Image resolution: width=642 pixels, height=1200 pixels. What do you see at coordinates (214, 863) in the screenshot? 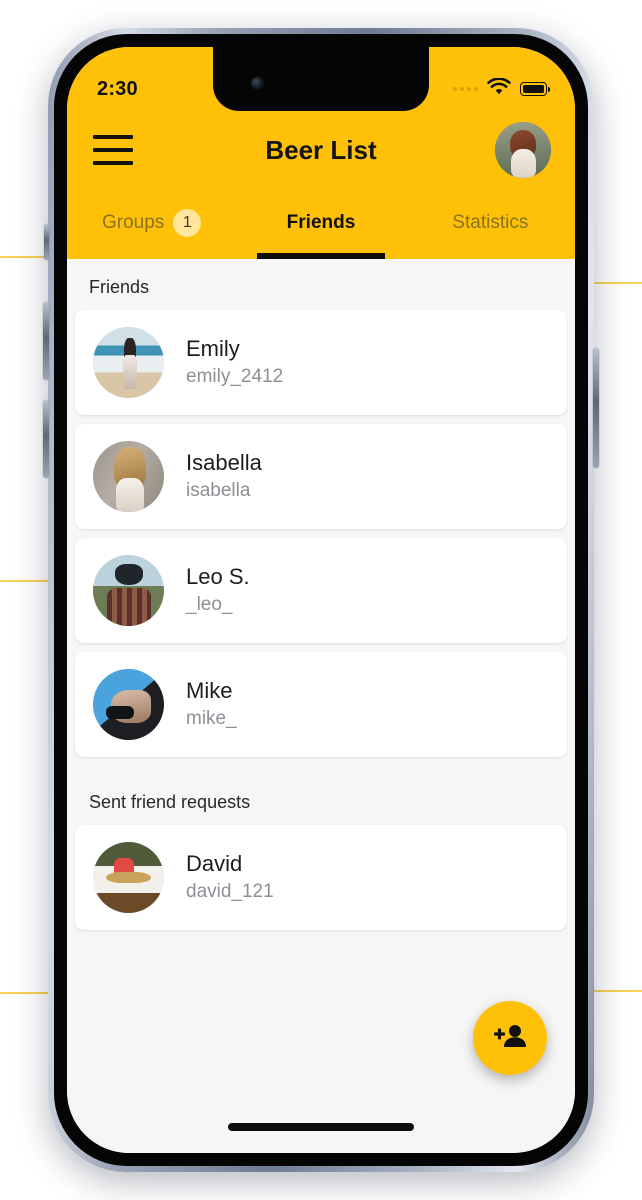
I see `friend-name: David` at bounding box center [214, 863].